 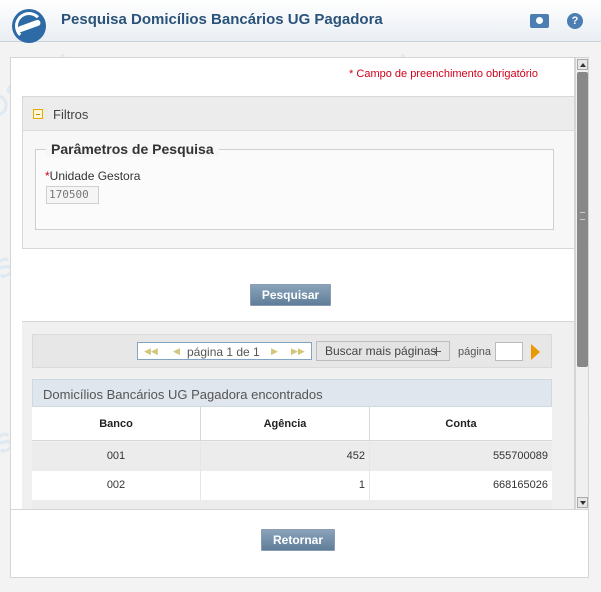 What do you see at coordinates (176, 351) in the screenshot?
I see `prev-page-icon: ◀` at bounding box center [176, 351].